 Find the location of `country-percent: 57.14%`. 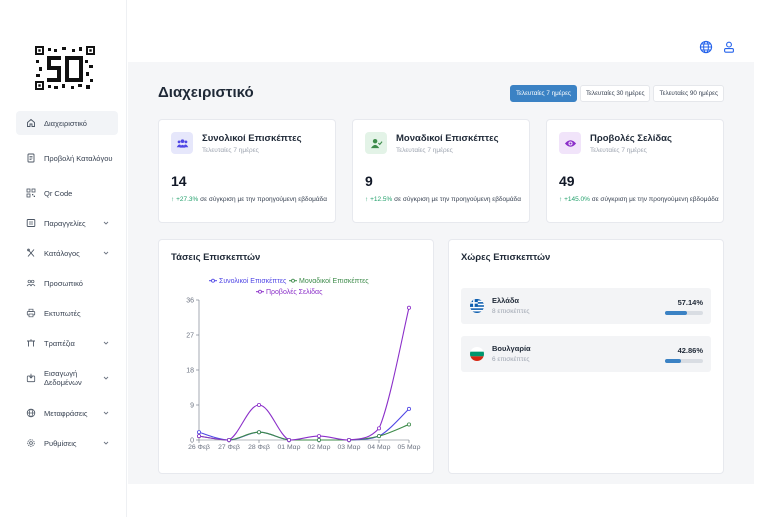

country-percent: 57.14% is located at coordinates (690, 302).